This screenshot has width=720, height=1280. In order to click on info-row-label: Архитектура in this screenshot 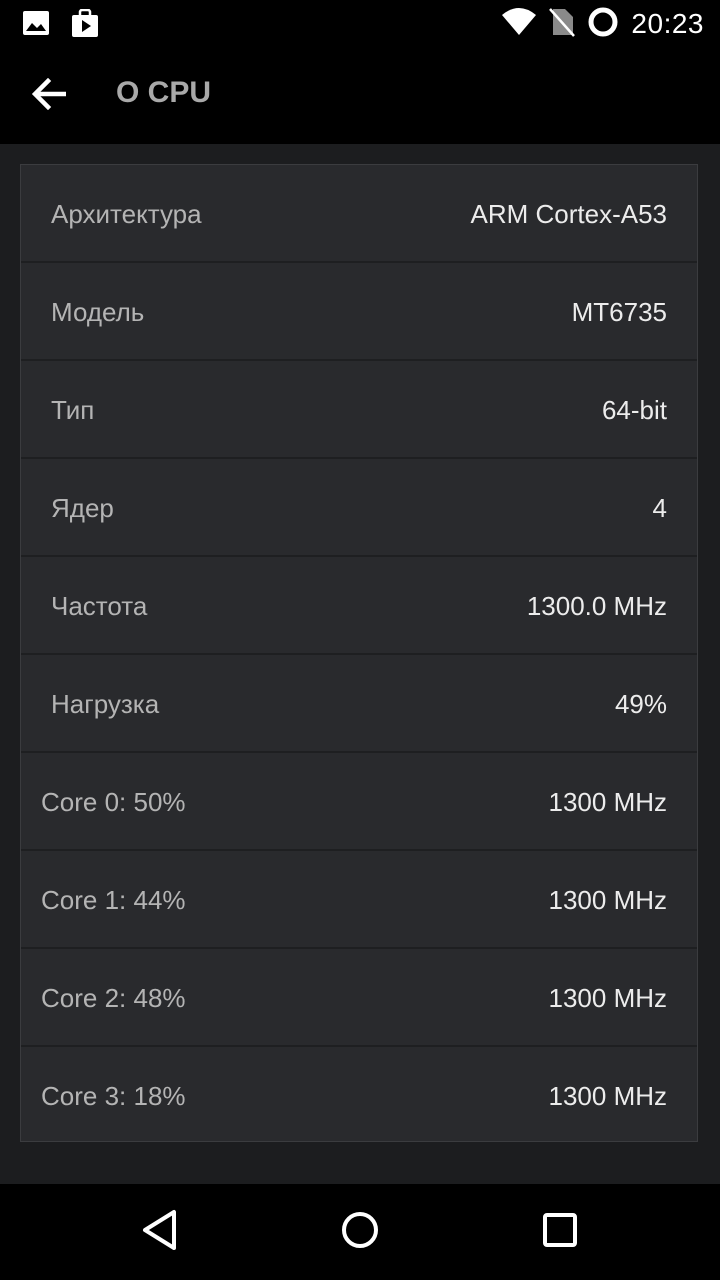, I will do `click(126, 214)`.